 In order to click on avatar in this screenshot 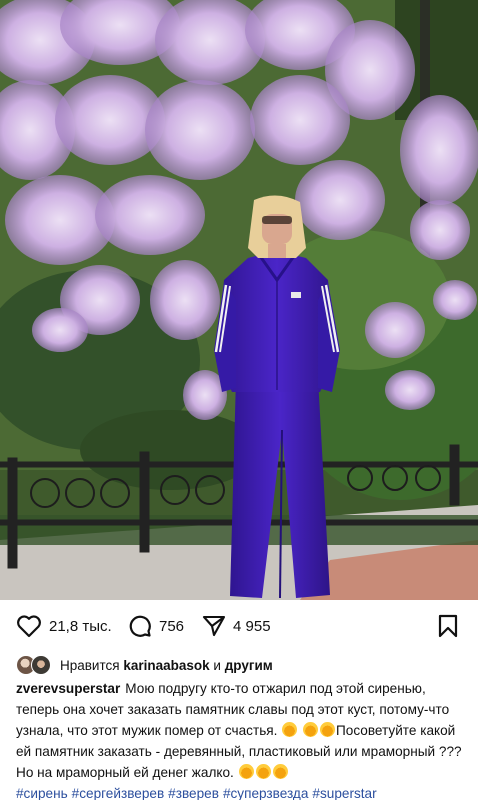, I will do `click(41, 665)`.